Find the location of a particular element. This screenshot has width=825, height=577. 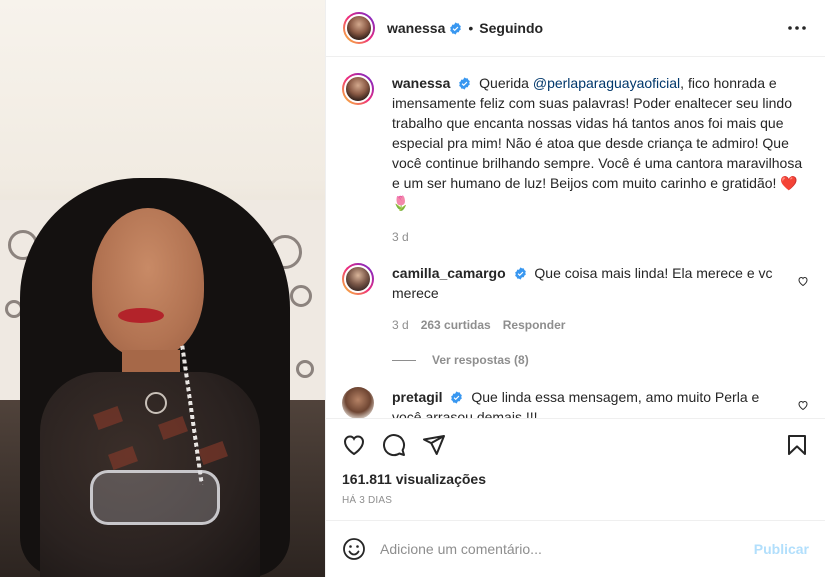

lips is located at coordinates (141, 315).